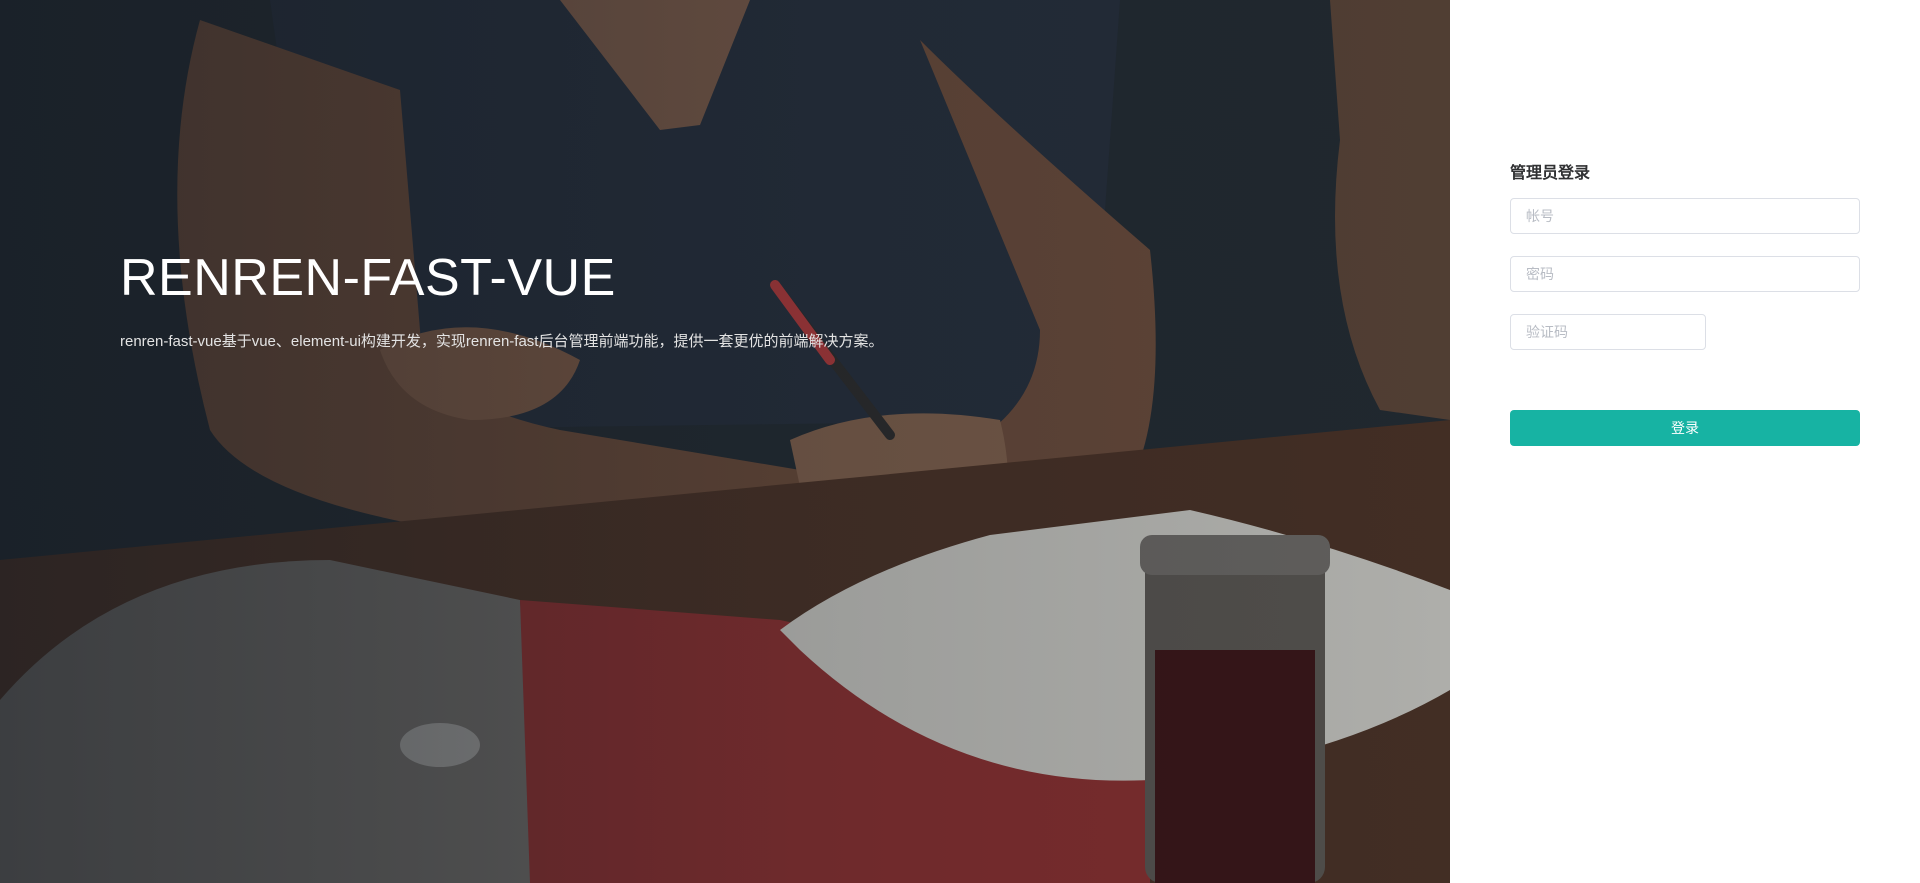 The height and width of the screenshot is (883, 1920). I want to click on password-input, so click(1685, 274).